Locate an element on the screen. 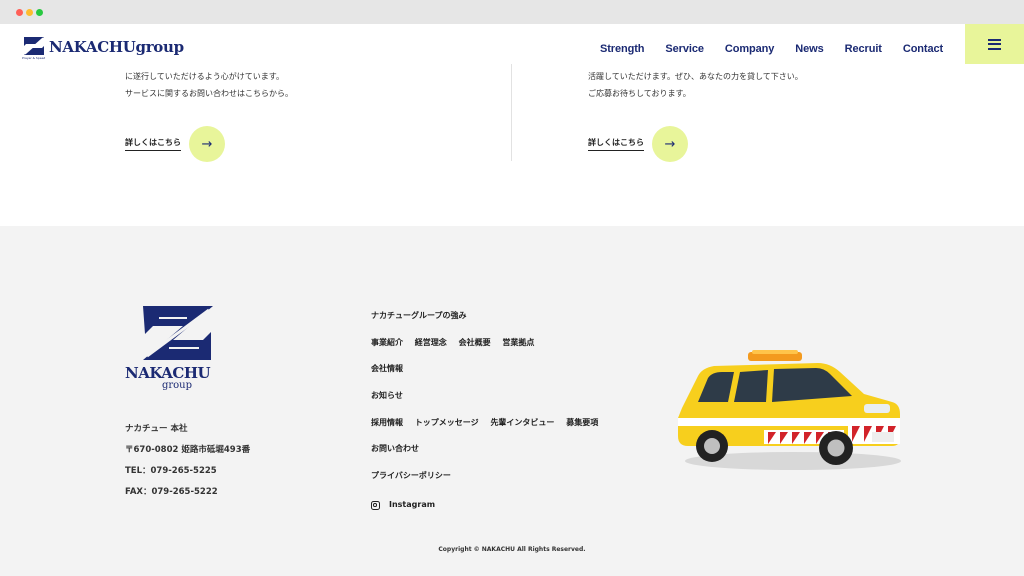 The width and height of the screenshot is (1024, 576). postal-address: 〒670-0802 姫路市砥堀493番 is located at coordinates (188, 450).